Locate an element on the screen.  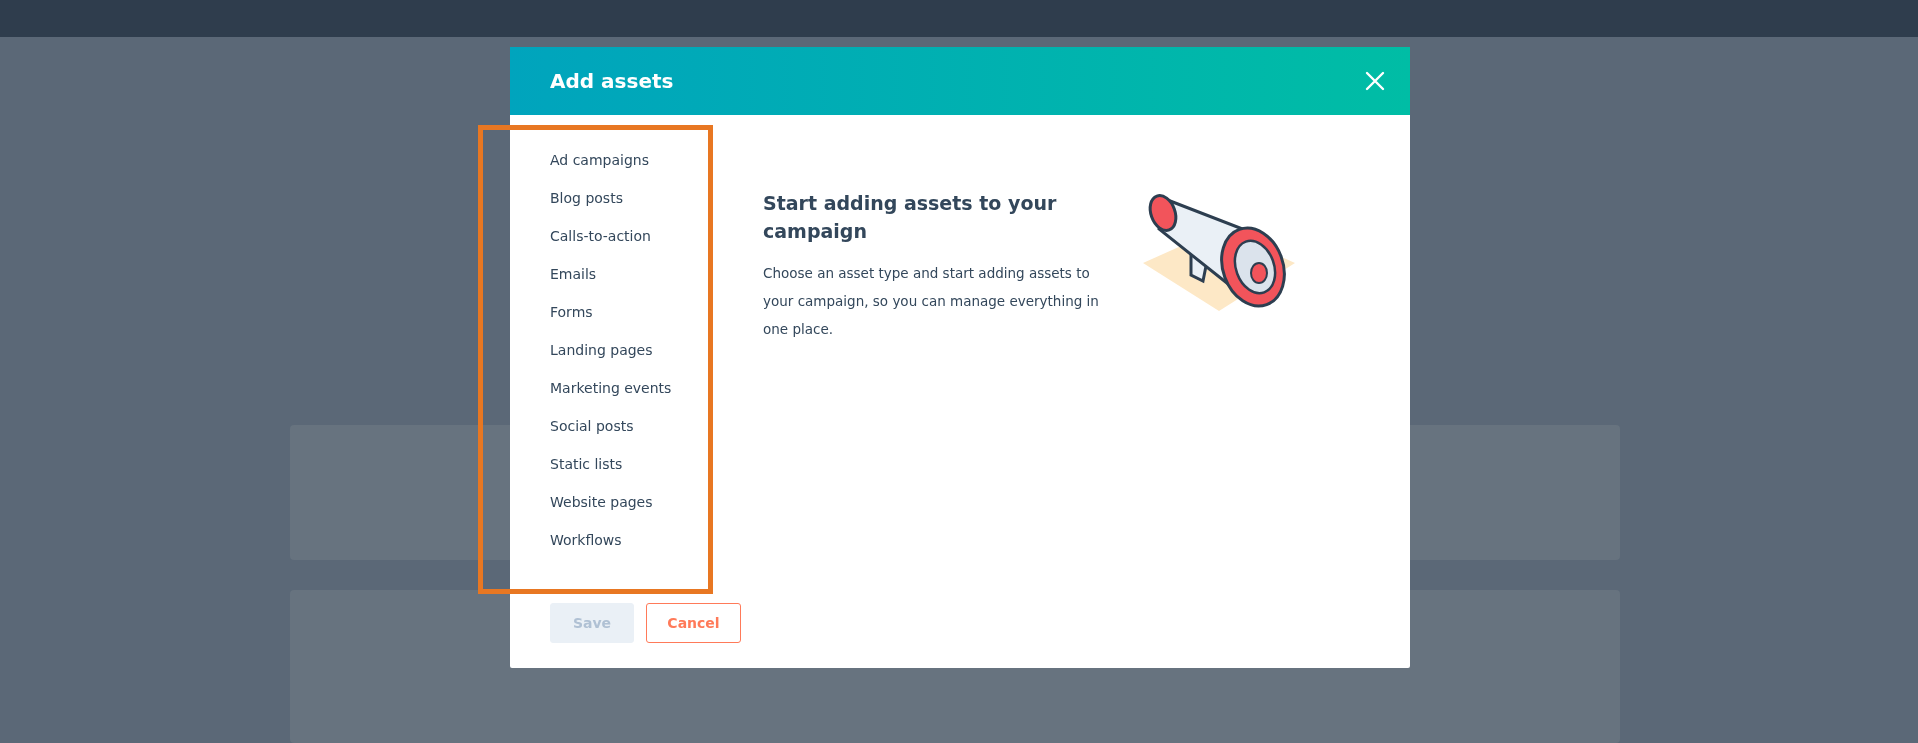
asset-type-item: Landing pages is located at coordinates (656, 350).